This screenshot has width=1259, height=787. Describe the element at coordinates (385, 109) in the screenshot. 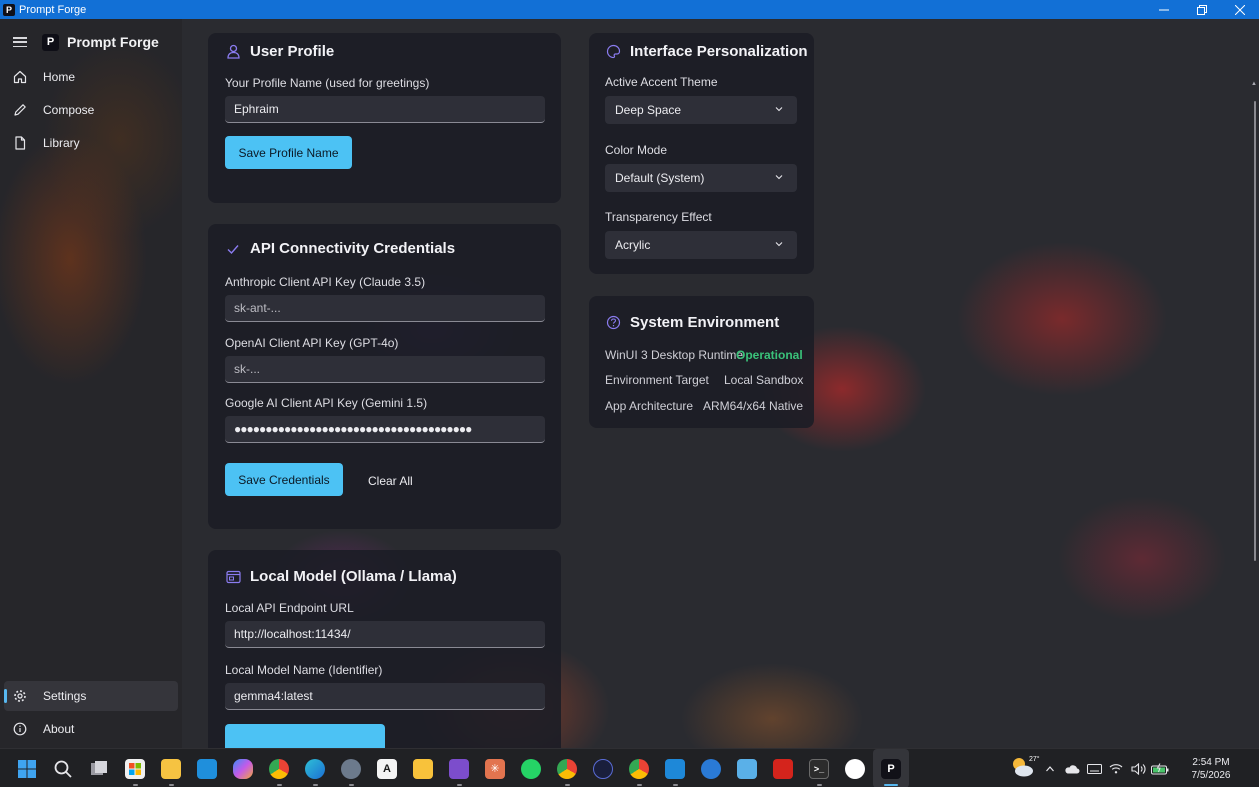

I see `profile-name-input: Ephraim` at that location.